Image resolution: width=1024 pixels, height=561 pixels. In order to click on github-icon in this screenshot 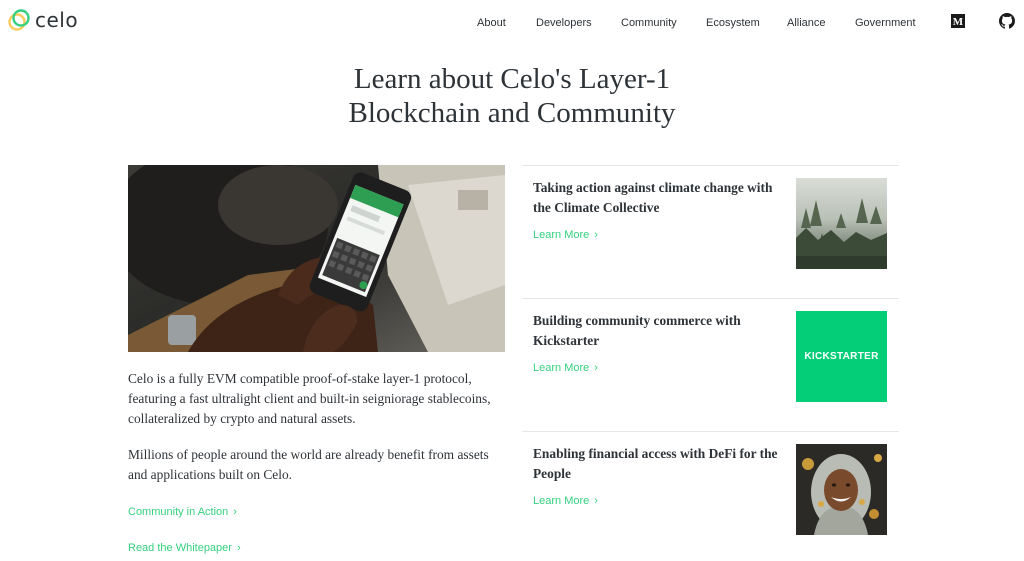, I will do `click(1007, 21)`.